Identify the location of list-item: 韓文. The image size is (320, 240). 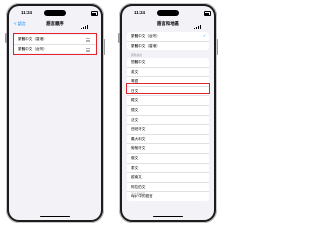
(168, 101).